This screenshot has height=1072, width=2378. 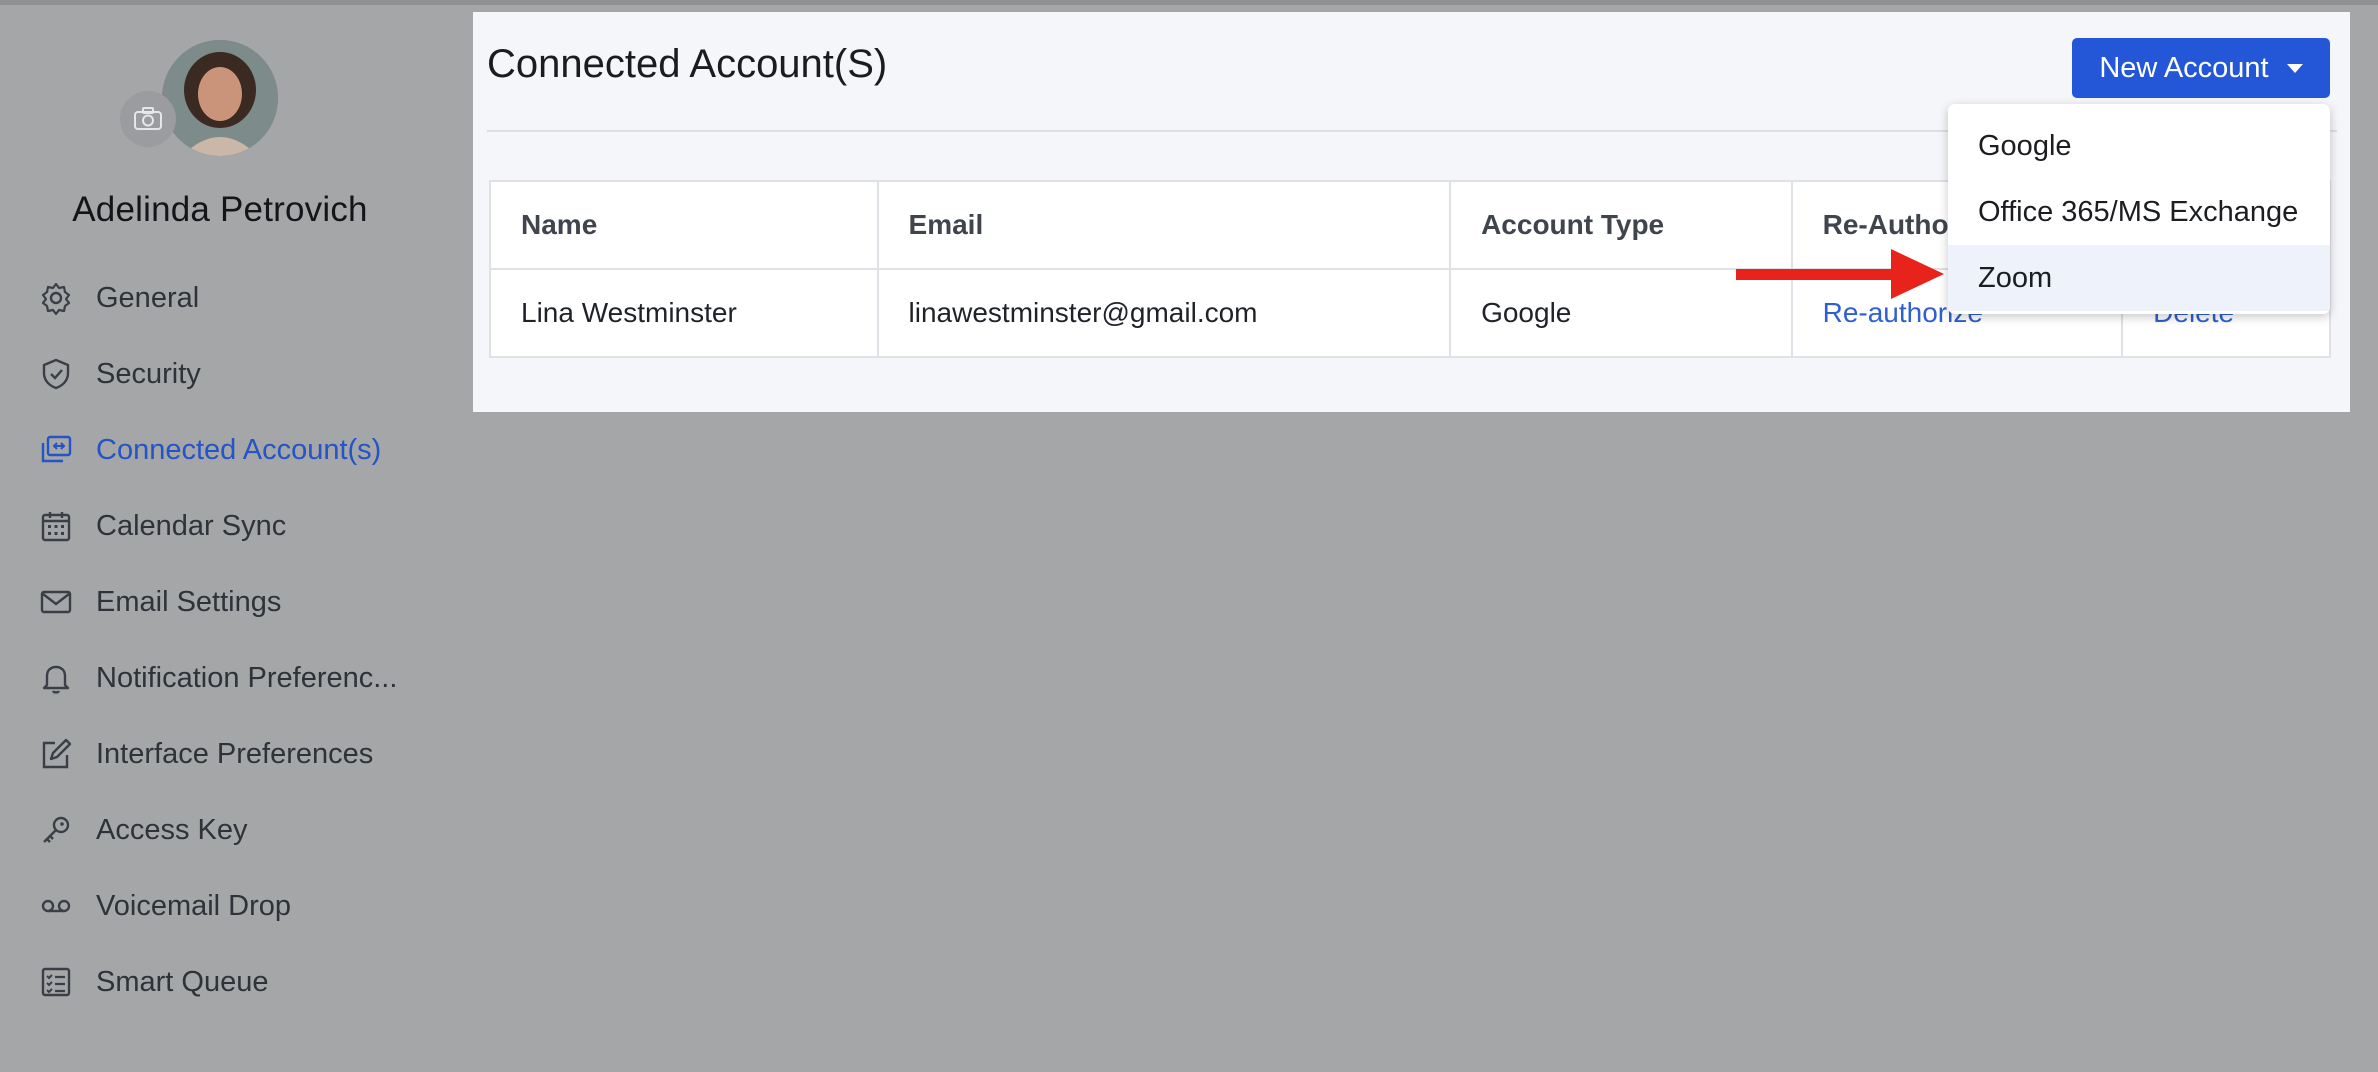 What do you see at coordinates (56, 906) in the screenshot?
I see `voicemail-icon` at bounding box center [56, 906].